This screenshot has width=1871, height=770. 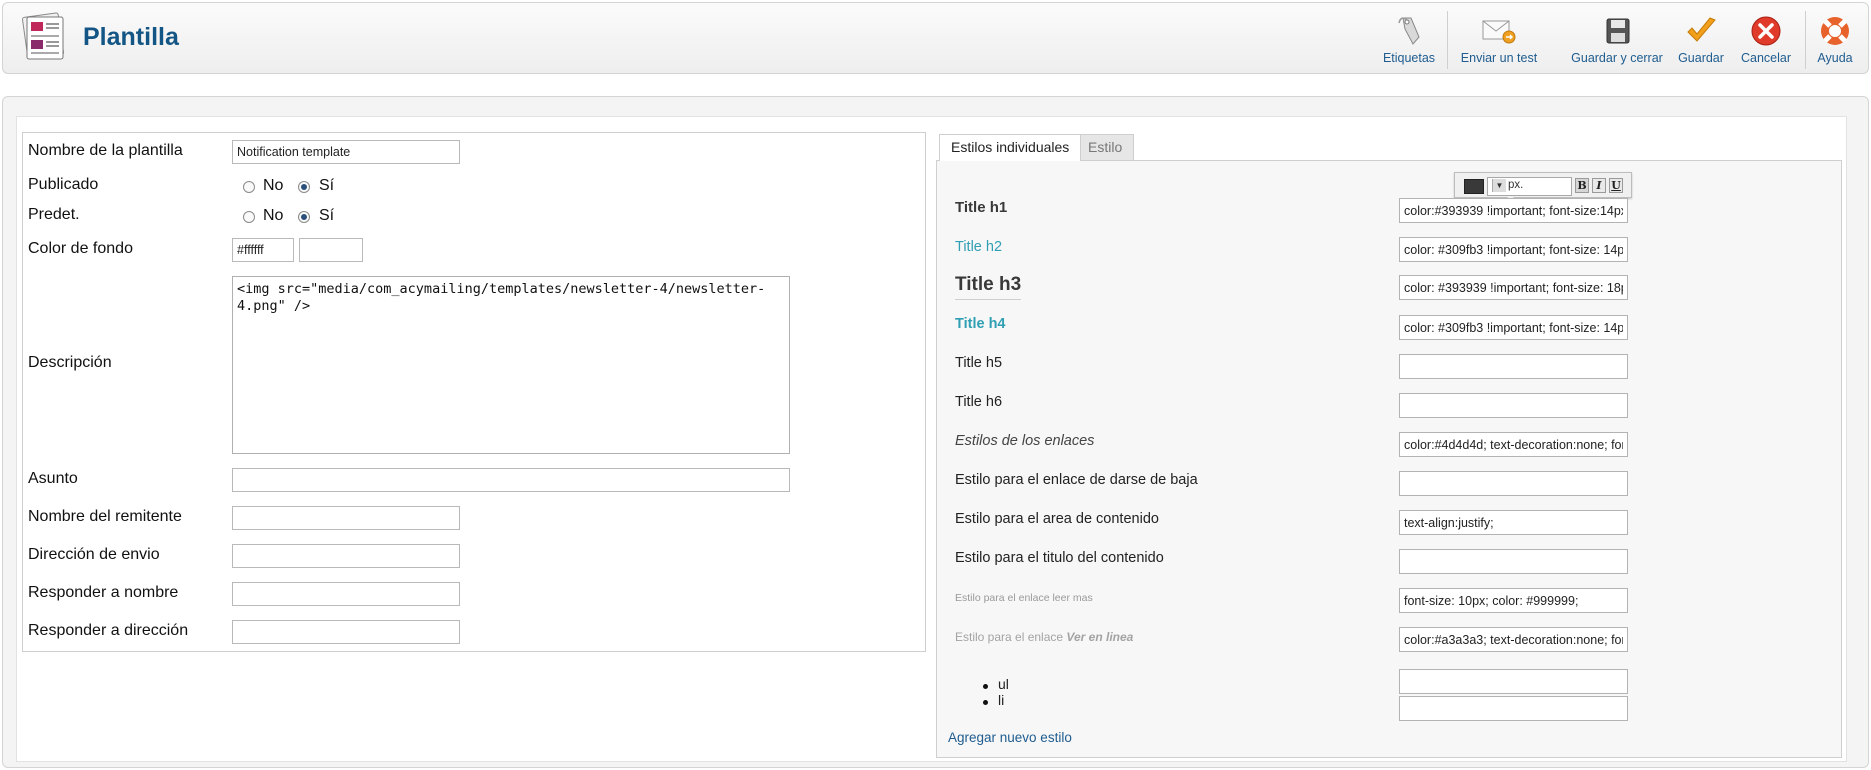 What do you see at coordinates (1011, 637) in the screenshot?
I see `style-view-online-prefix: Estilo para el enlace` at bounding box center [1011, 637].